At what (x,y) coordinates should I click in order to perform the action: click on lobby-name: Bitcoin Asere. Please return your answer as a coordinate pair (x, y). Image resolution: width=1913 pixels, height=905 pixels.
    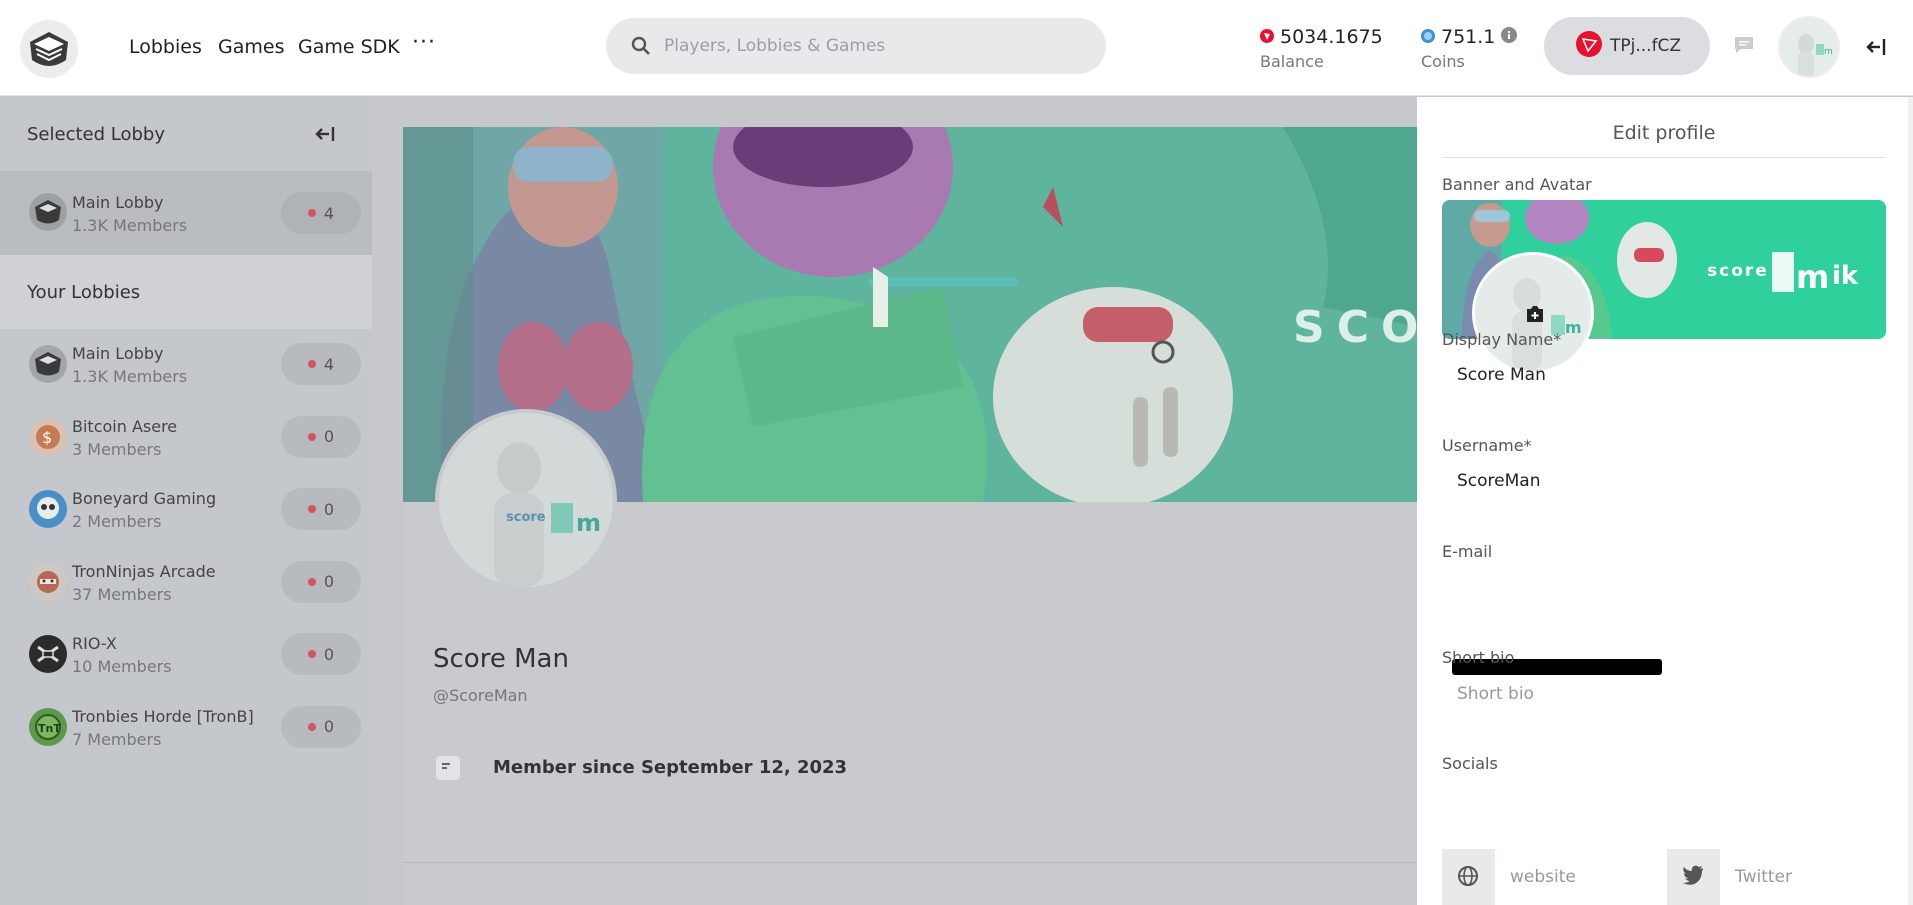
    Looking at the image, I should click on (125, 426).